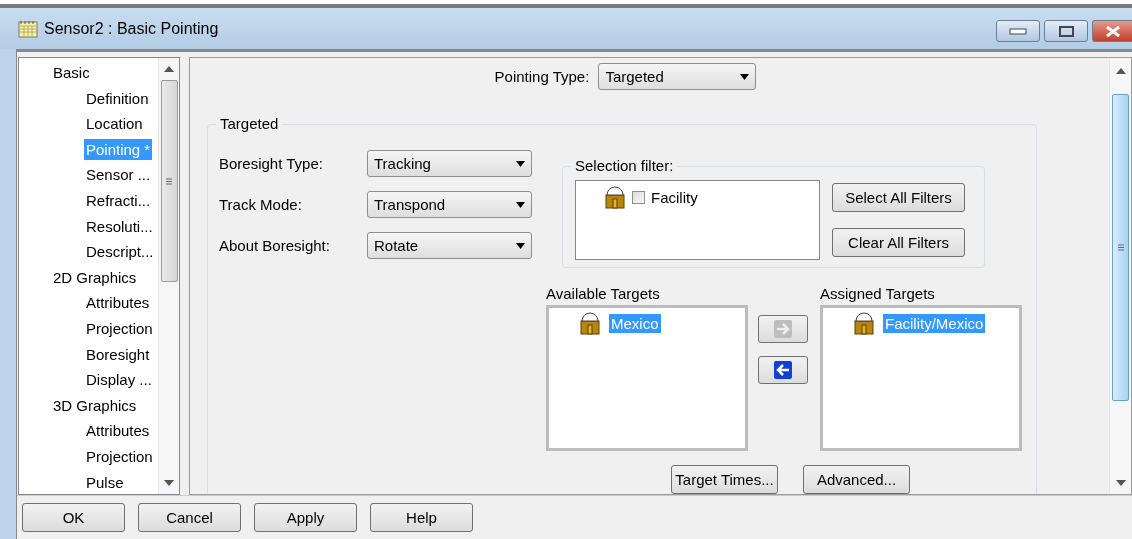 The height and width of the screenshot is (539, 1132). What do you see at coordinates (542, 76) in the screenshot?
I see `field-label: Pointing Type:` at bounding box center [542, 76].